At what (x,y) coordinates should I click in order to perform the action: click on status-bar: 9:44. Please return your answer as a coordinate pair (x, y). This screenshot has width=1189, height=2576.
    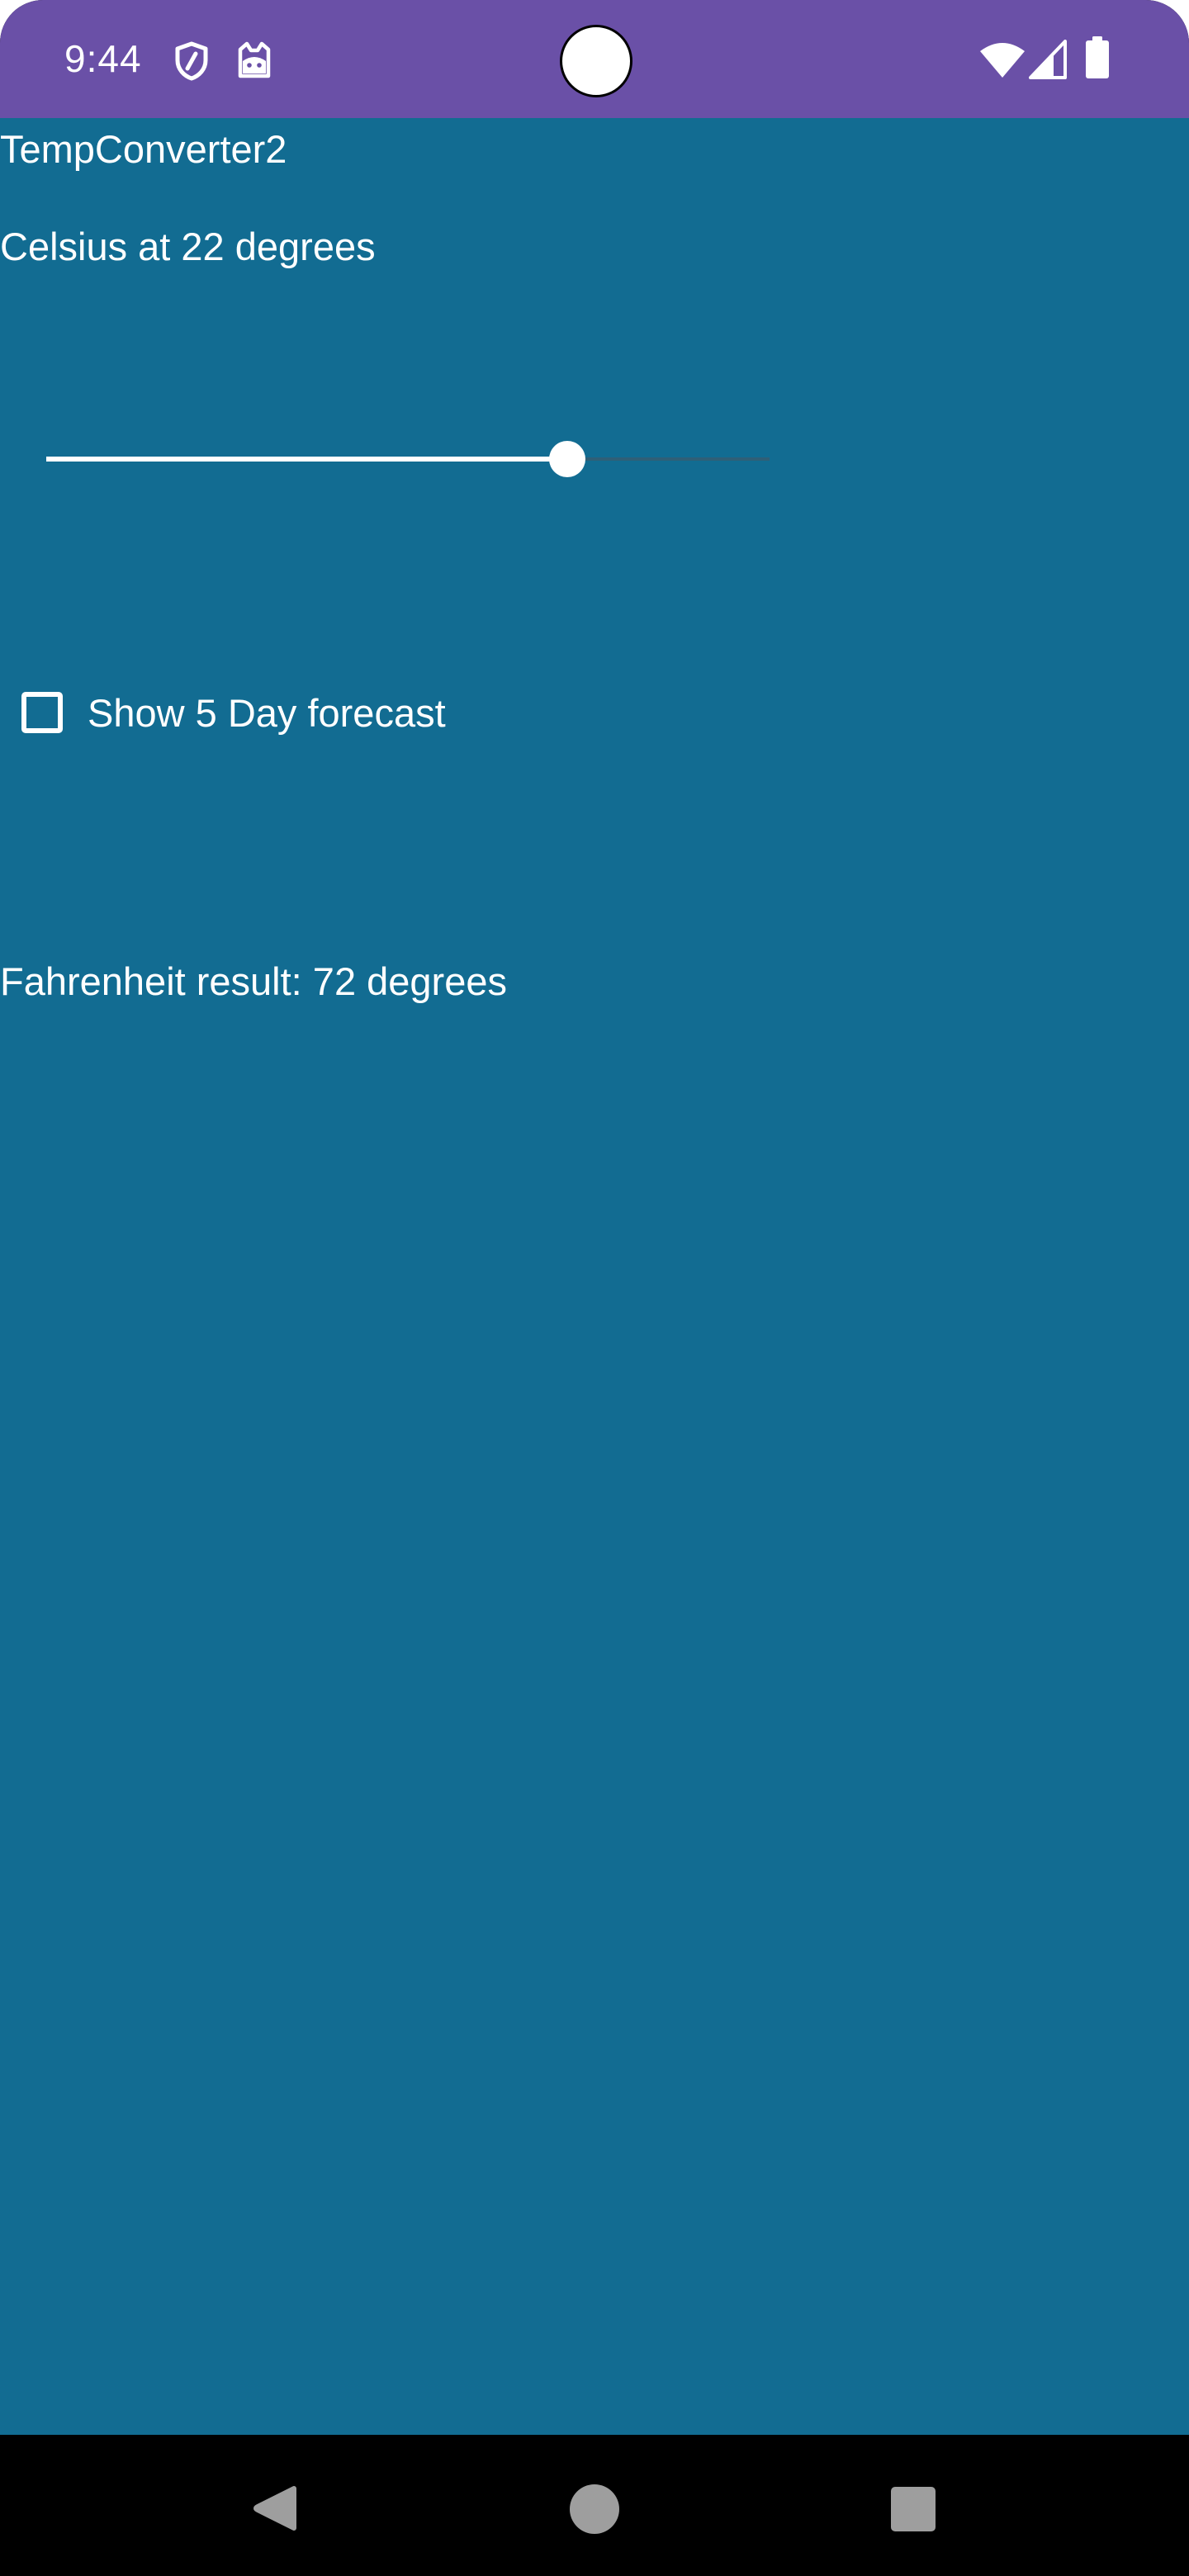
    Looking at the image, I should click on (594, 59).